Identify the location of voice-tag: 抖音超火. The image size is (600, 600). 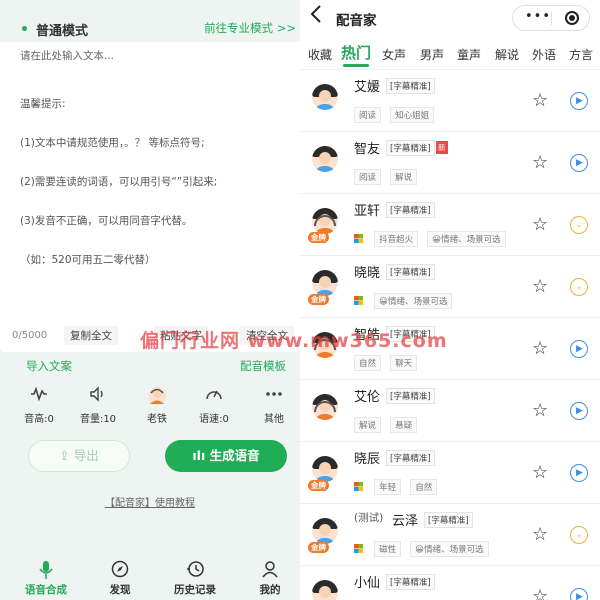
(396, 238).